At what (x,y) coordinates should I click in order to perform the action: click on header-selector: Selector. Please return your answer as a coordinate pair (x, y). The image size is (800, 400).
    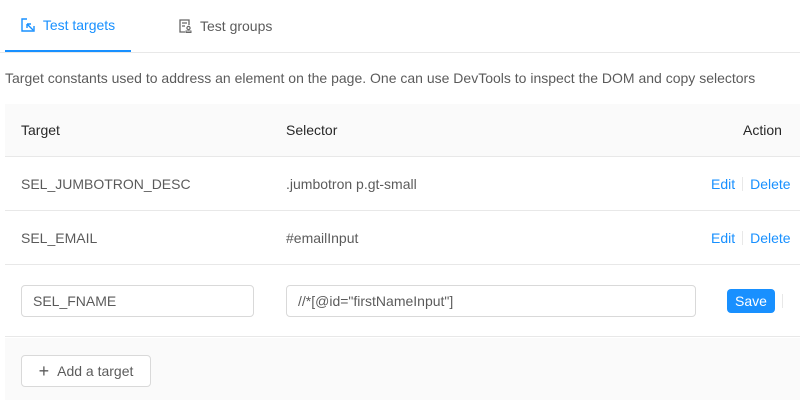
    Looking at the image, I should click on (312, 130).